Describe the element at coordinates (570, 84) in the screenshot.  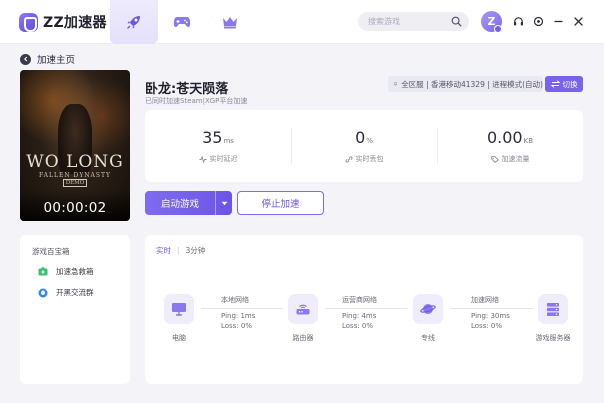
I see `switch-label: 切换` at that location.